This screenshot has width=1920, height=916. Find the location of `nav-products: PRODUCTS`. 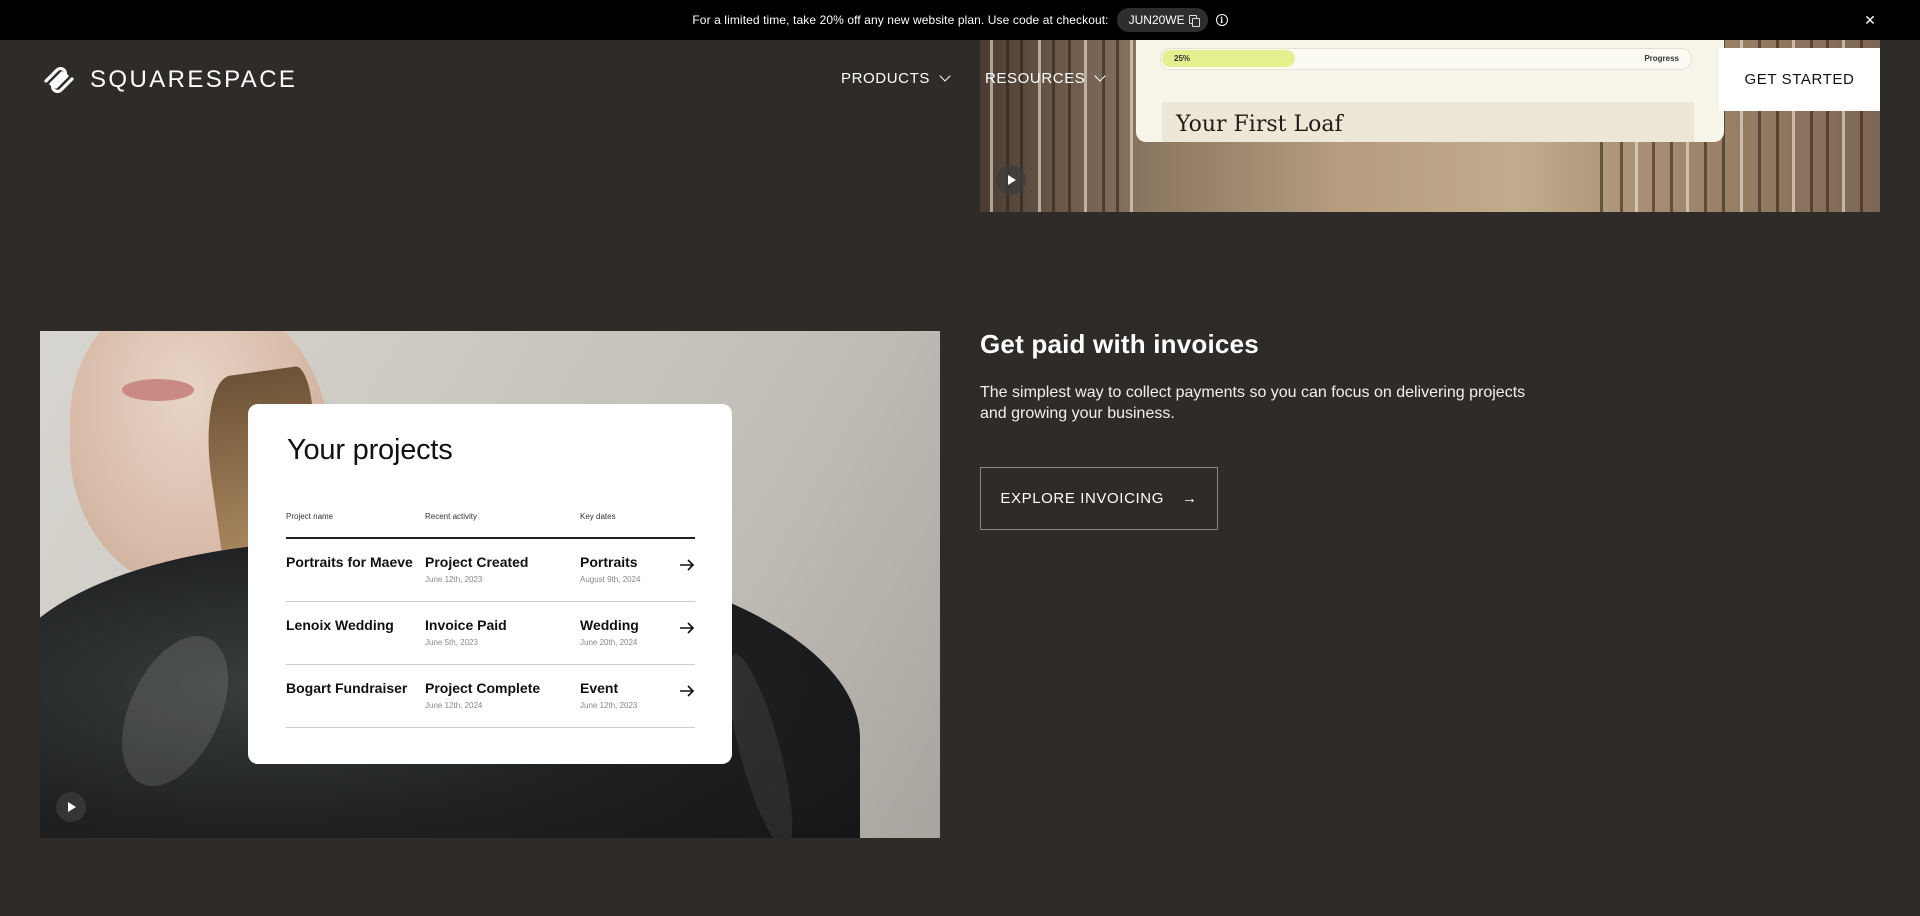

nav-products: PRODUCTS is located at coordinates (896, 78).